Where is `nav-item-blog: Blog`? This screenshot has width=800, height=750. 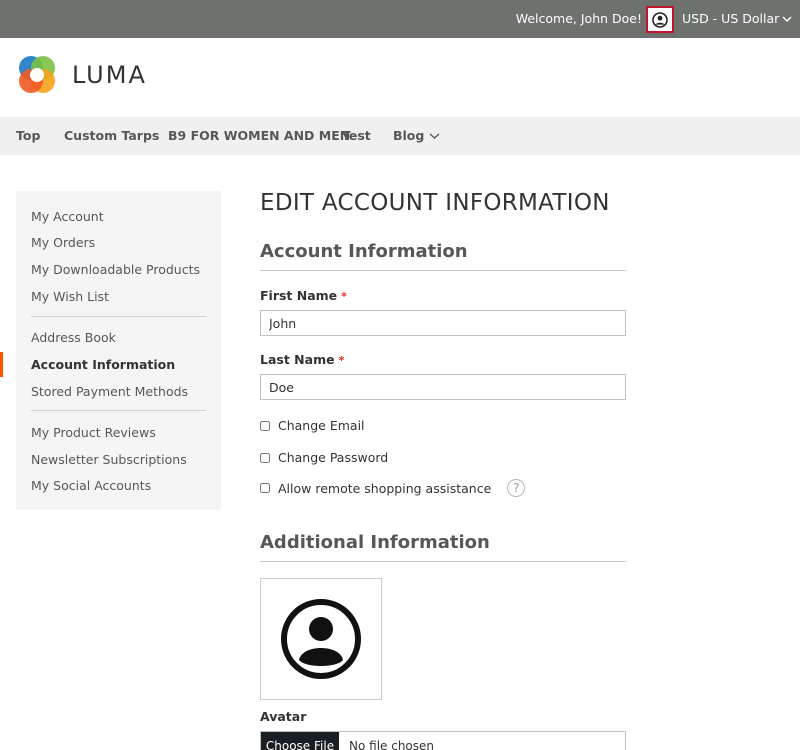
nav-item-blog: Blog is located at coordinates (416, 135).